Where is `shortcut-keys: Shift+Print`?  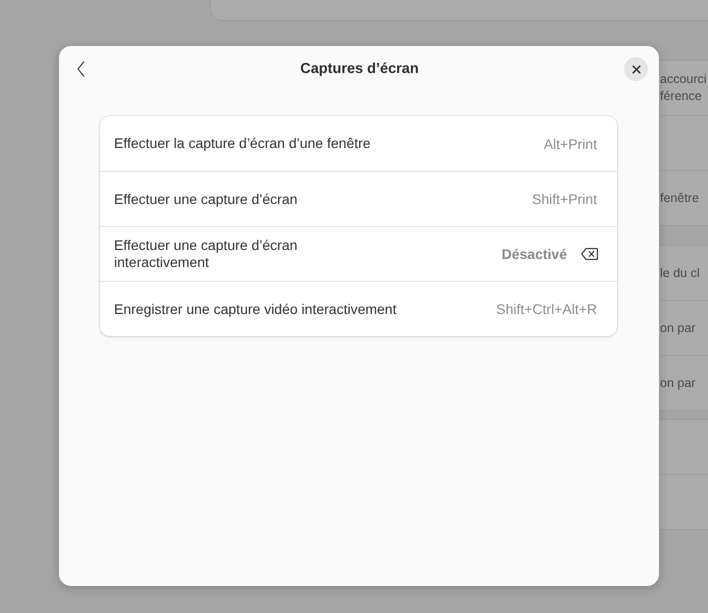
shortcut-keys: Shift+Print is located at coordinates (564, 199).